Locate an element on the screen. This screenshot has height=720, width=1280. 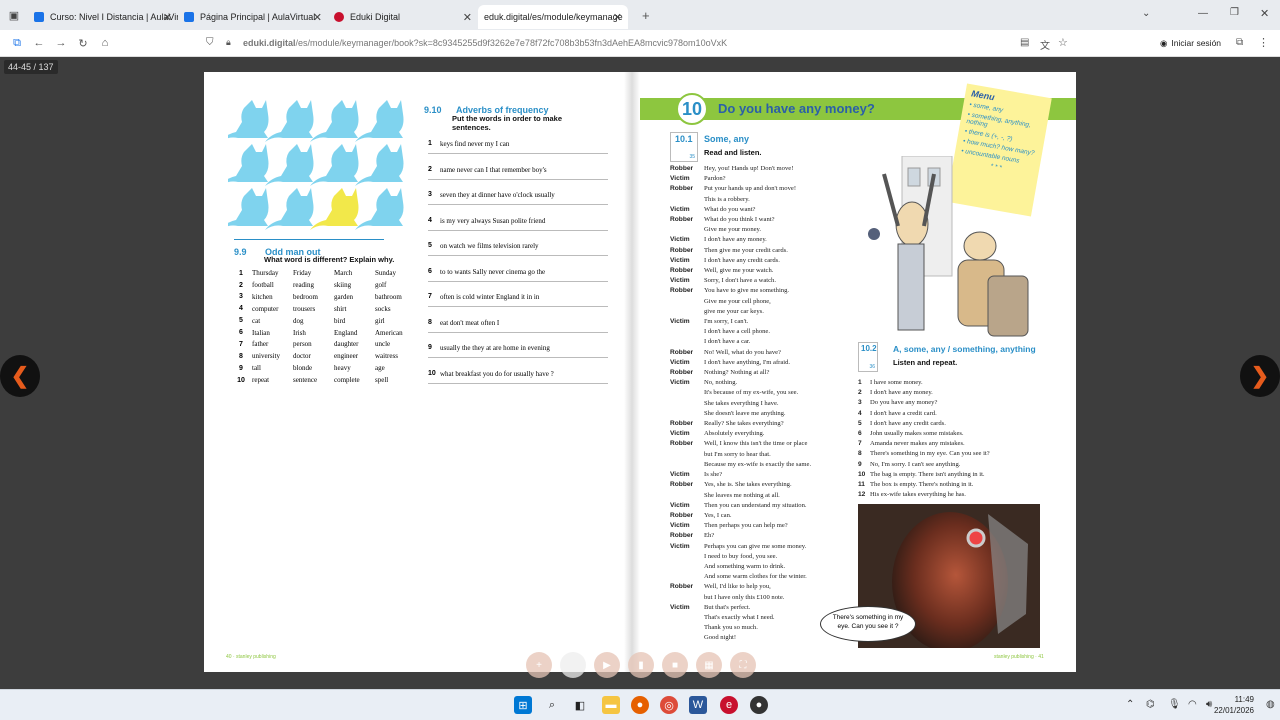
unit-number: 10 is located at coordinates (692, 109).